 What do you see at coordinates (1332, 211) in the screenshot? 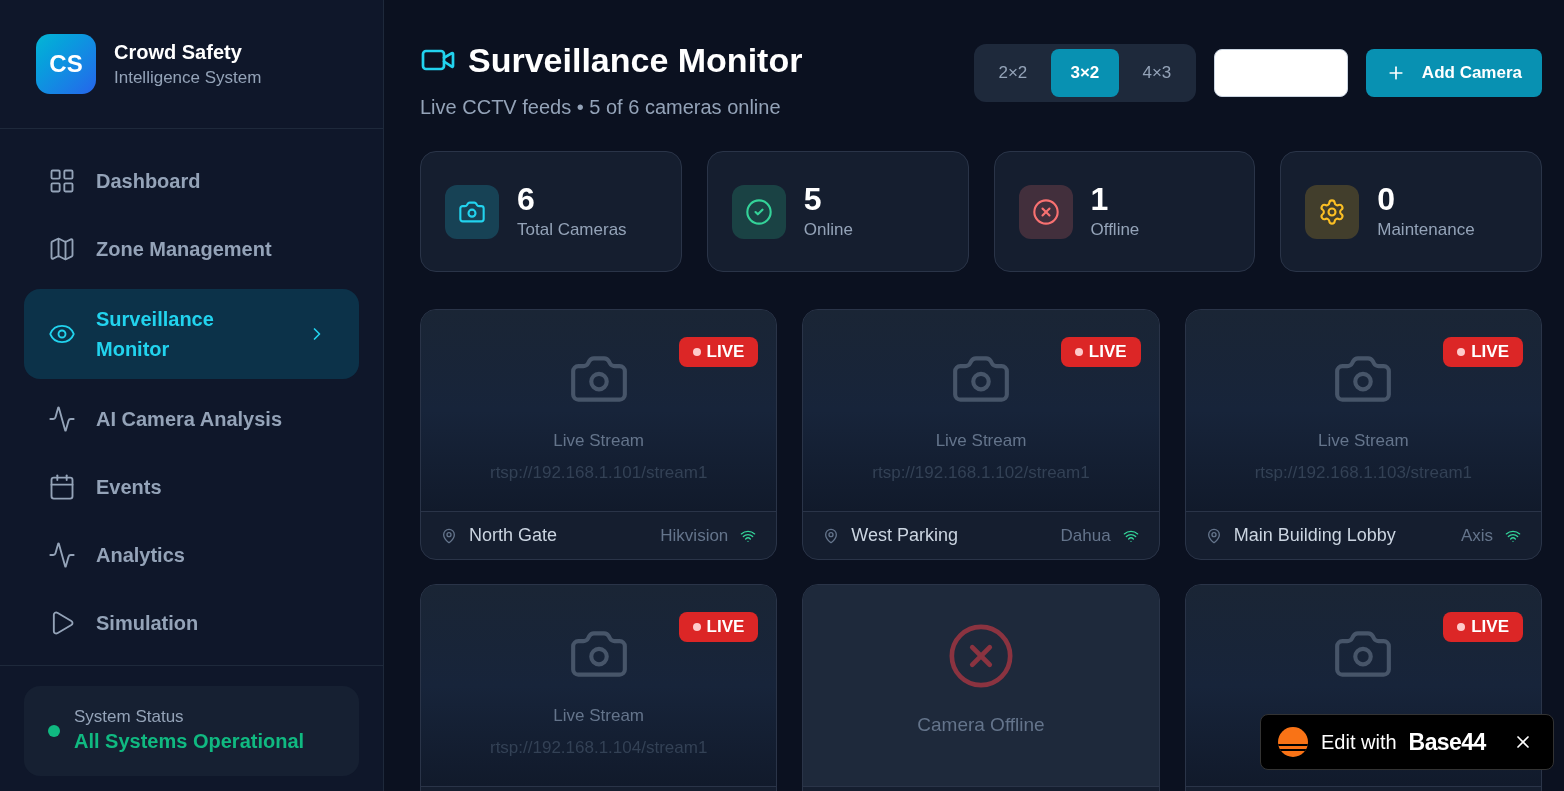
I see `gear-icon` at bounding box center [1332, 211].